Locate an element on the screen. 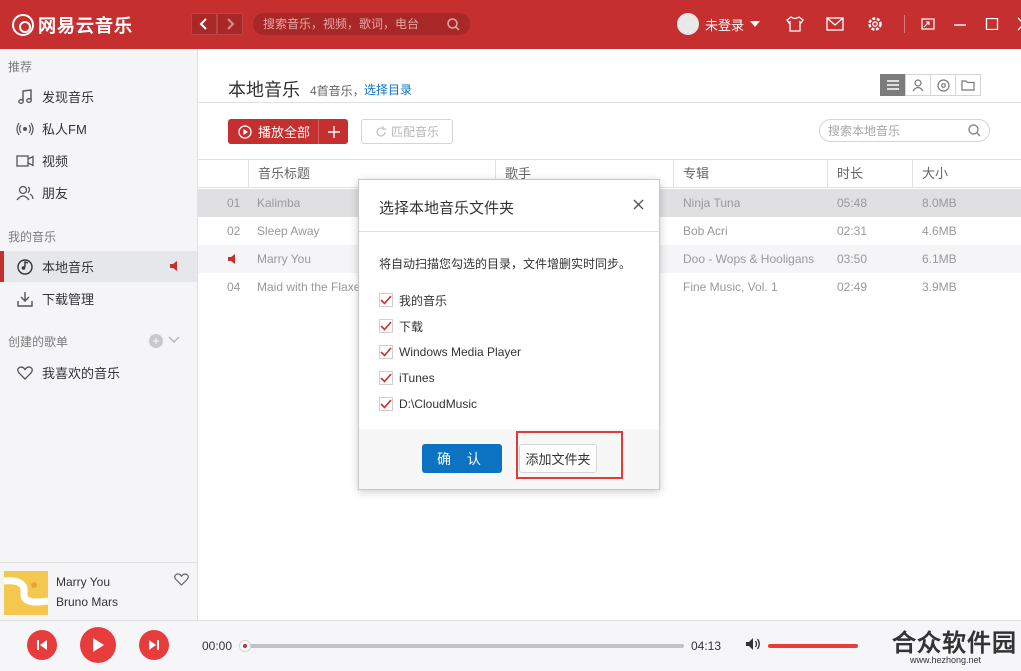 The height and width of the screenshot is (671, 1021). history-nav is located at coordinates (217, 24).